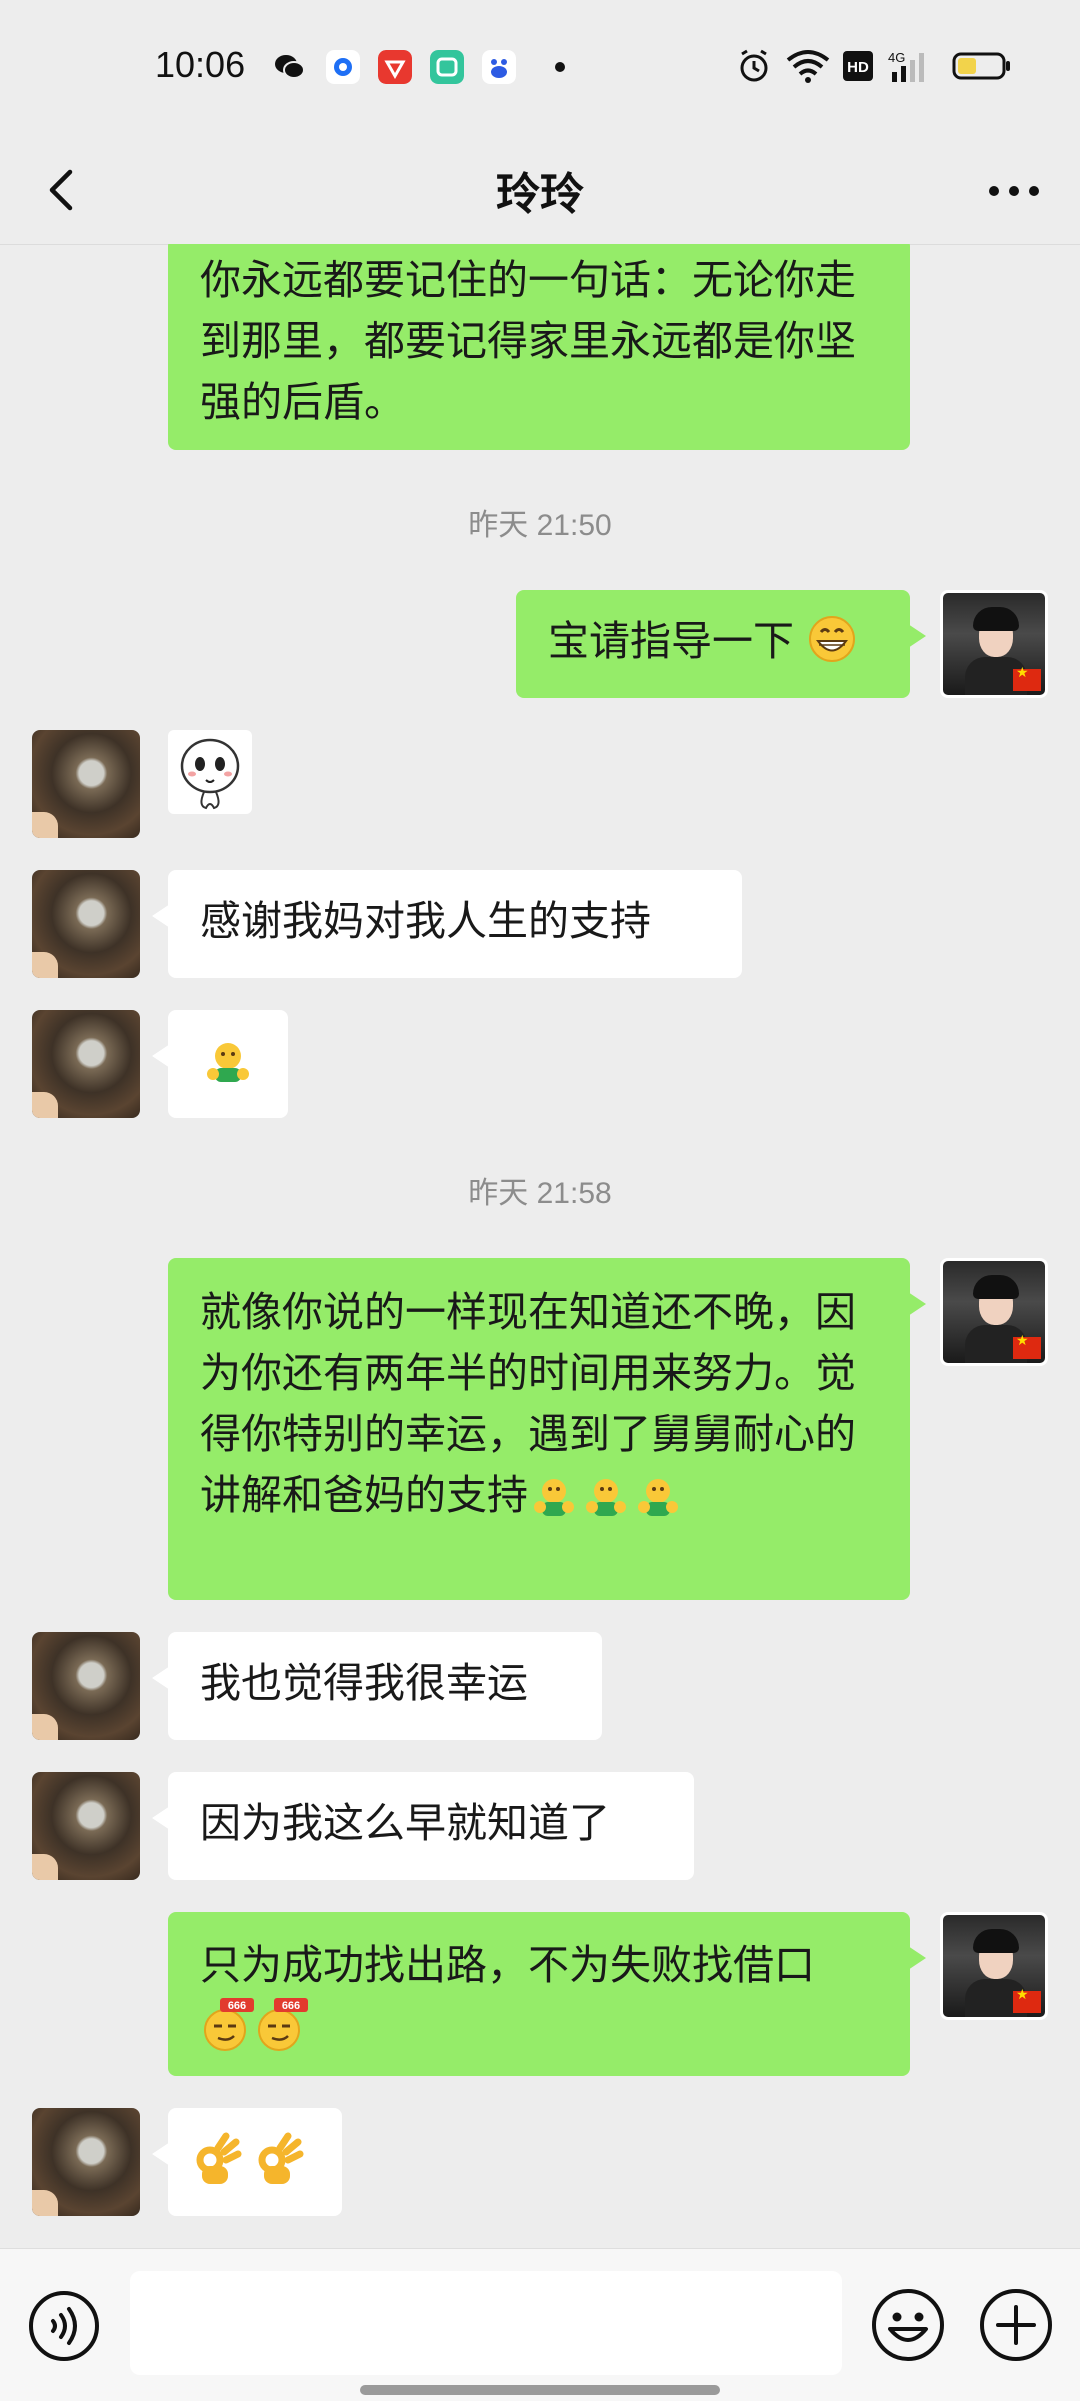 The image size is (1080, 2401). I want to click on wifi-icon, so click(808, 66).